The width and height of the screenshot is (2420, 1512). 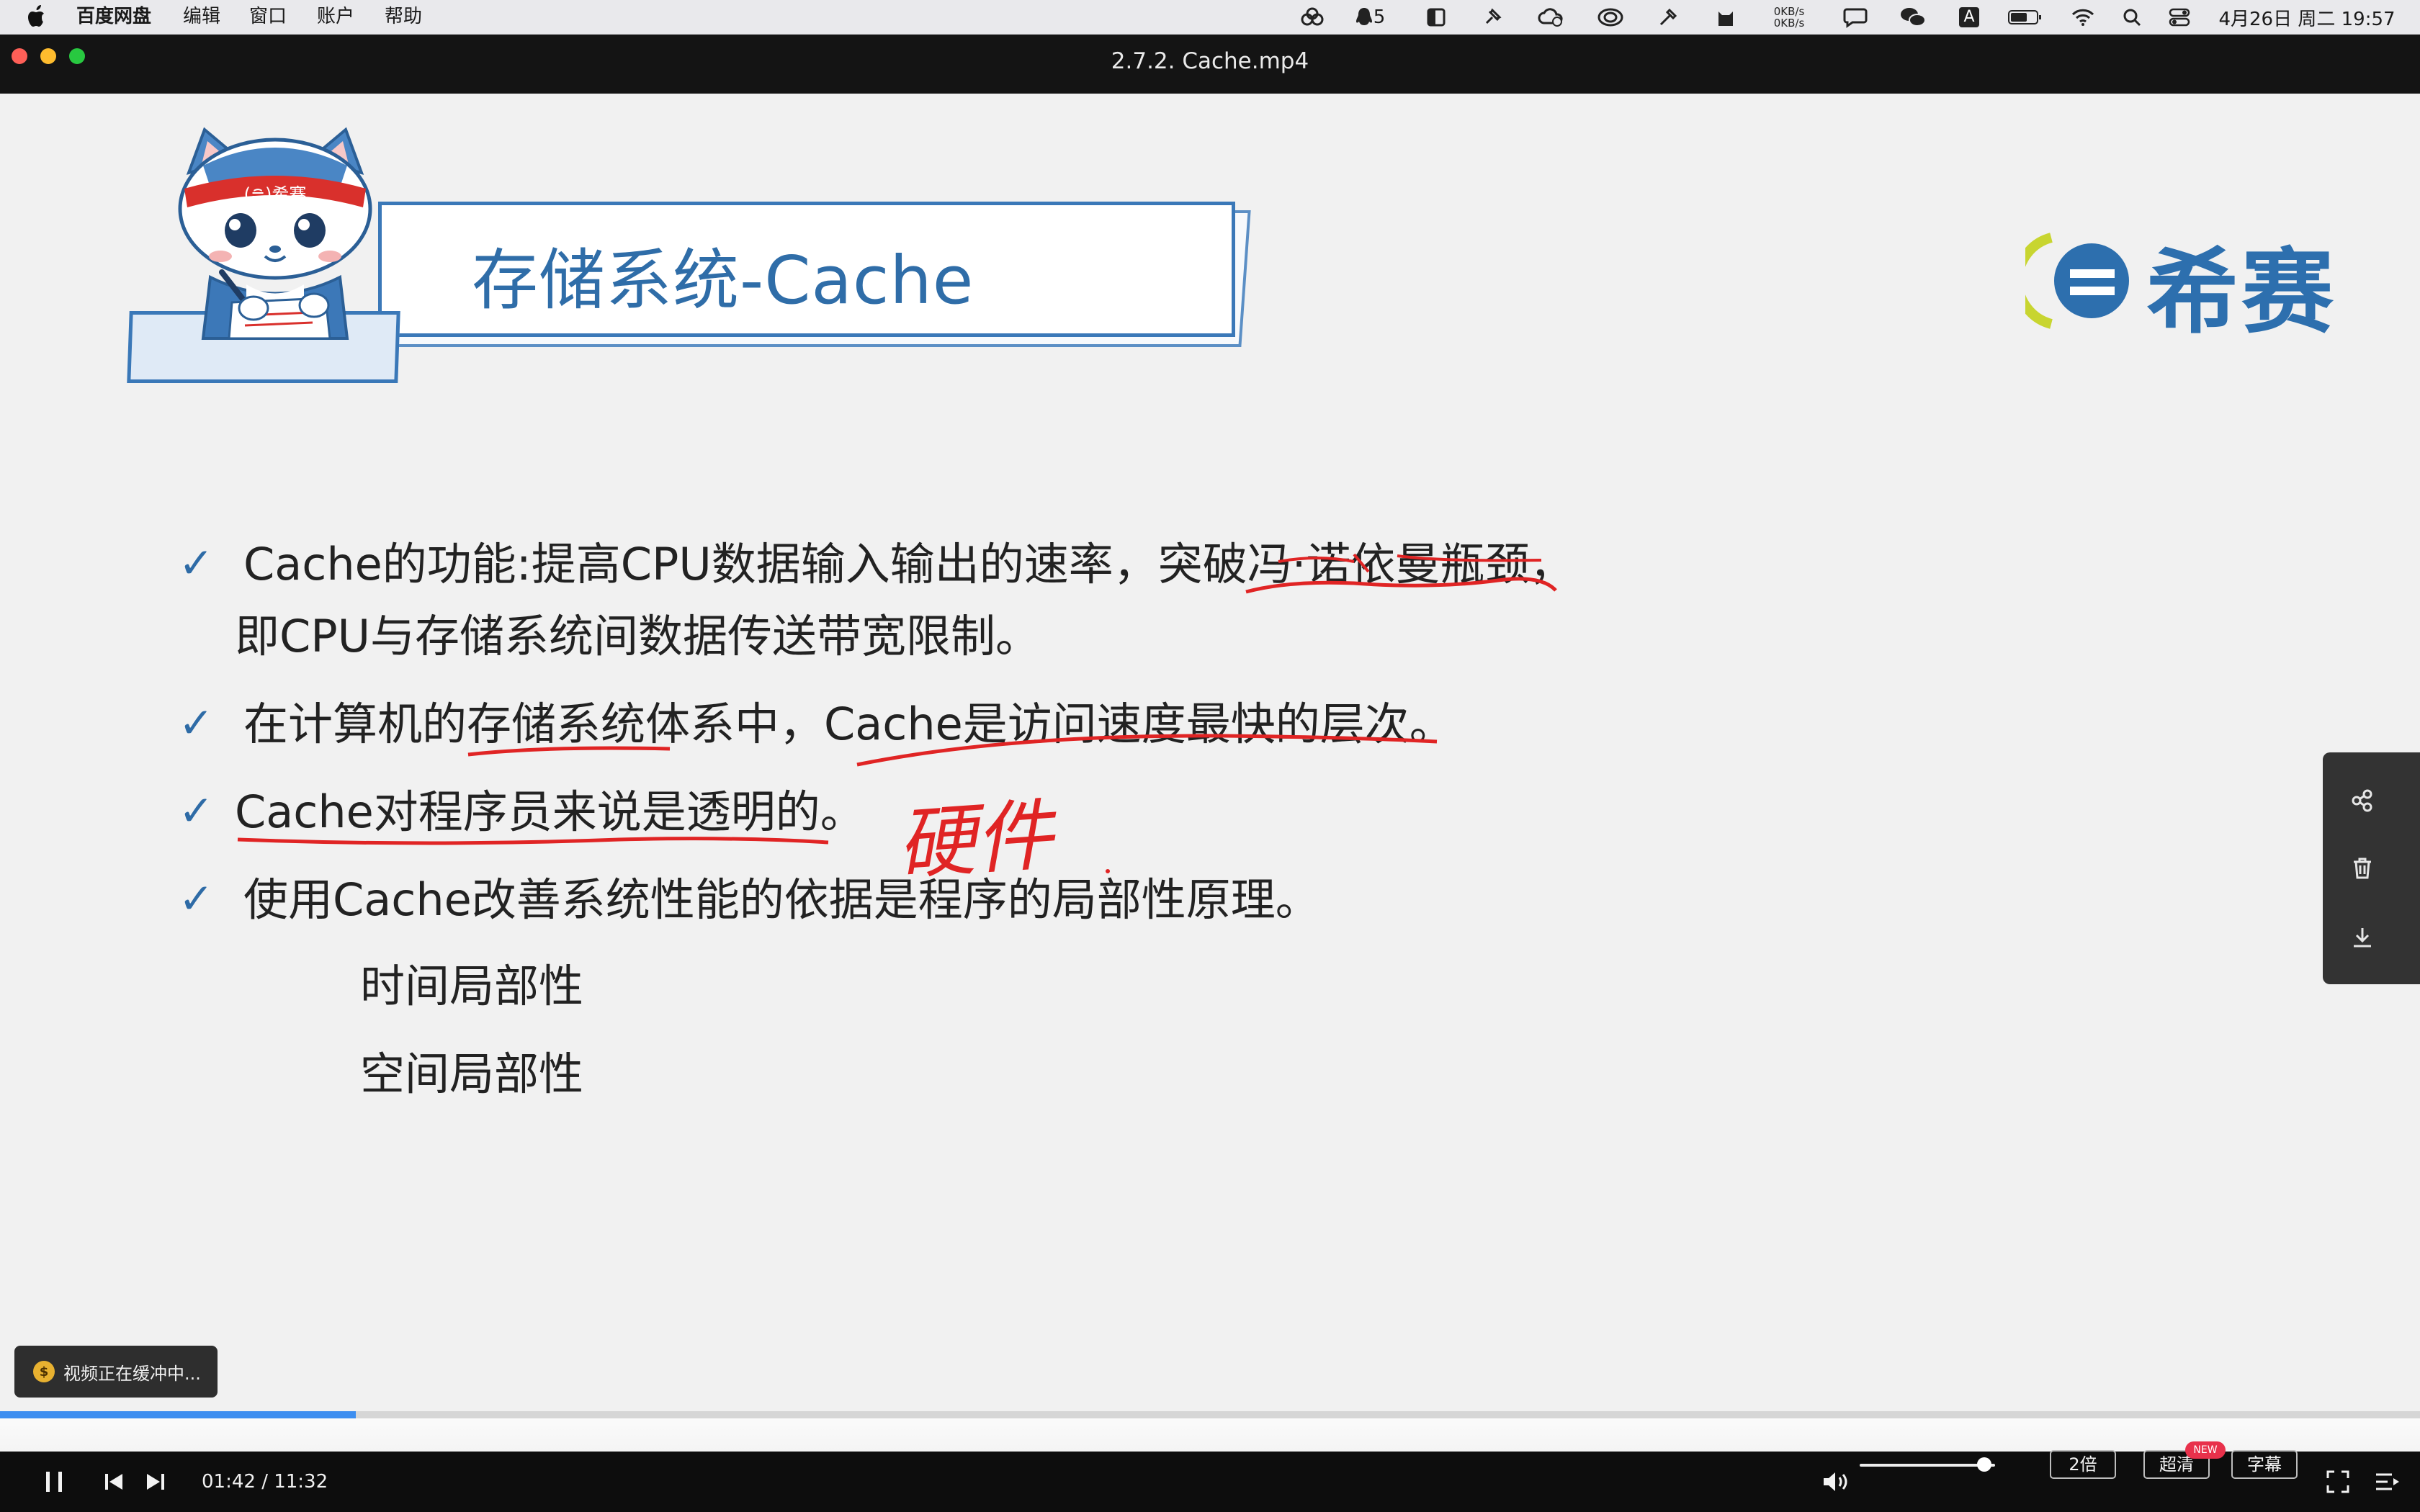 I want to click on network-speed-monitor: 0KB/s 0KB/s, so click(x=1789, y=17).